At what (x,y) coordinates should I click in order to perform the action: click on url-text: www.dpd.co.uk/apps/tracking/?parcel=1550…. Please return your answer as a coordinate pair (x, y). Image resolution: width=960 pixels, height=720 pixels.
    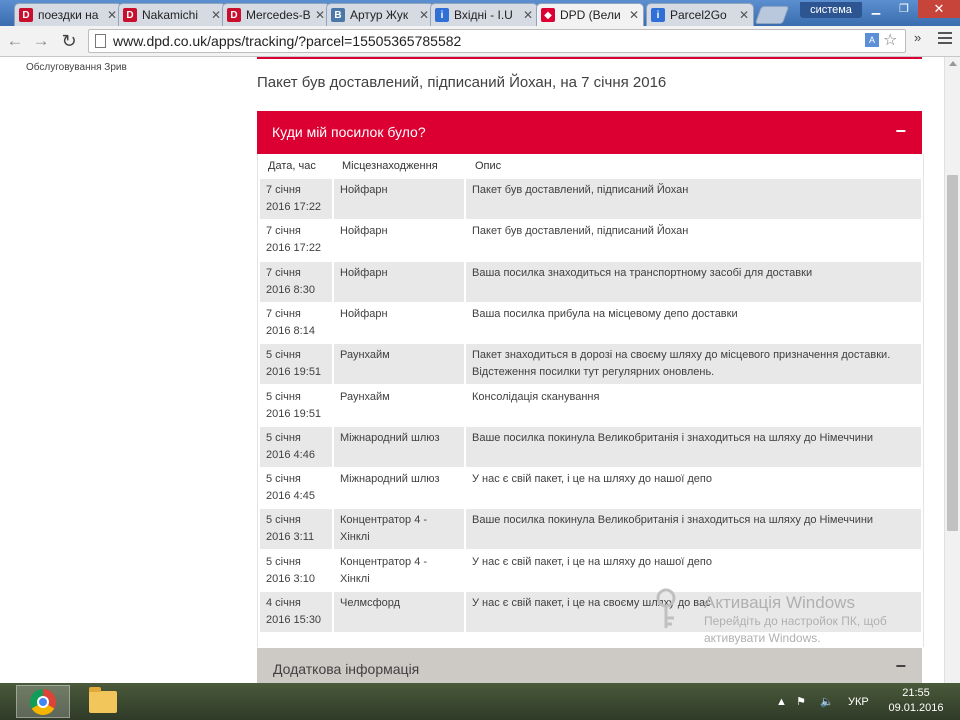
    Looking at the image, I should click on (287, 41).